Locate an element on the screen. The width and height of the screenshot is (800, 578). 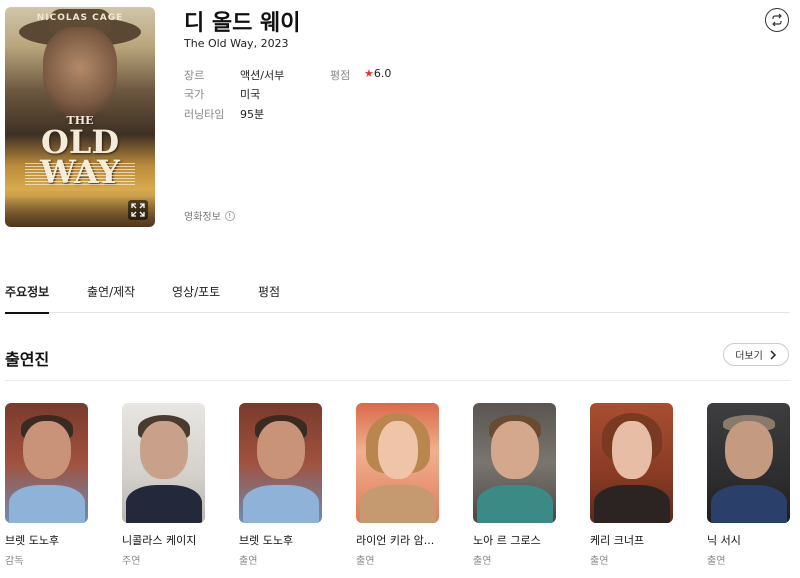
cast-card: 브렛 도노후 감독 is located at coordinates (47, 485).